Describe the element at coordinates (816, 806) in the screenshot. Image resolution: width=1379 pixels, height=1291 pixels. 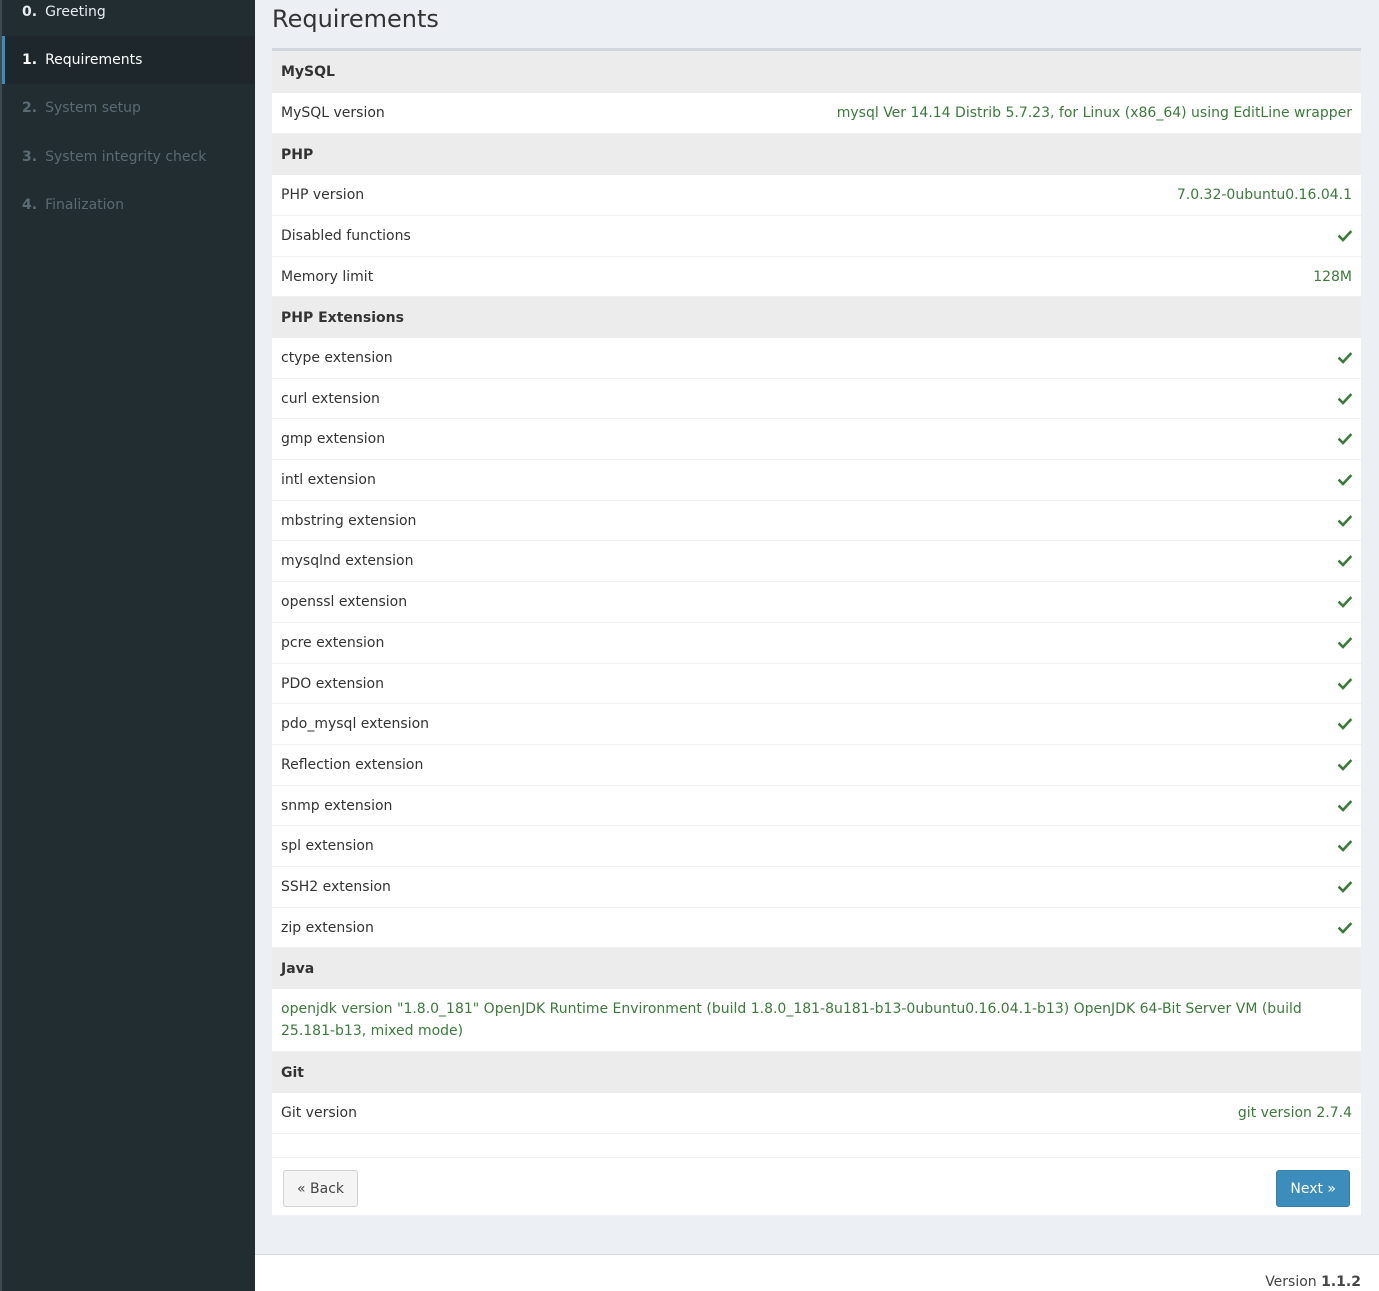
I see `requirement-row: snmp extension` at that location.